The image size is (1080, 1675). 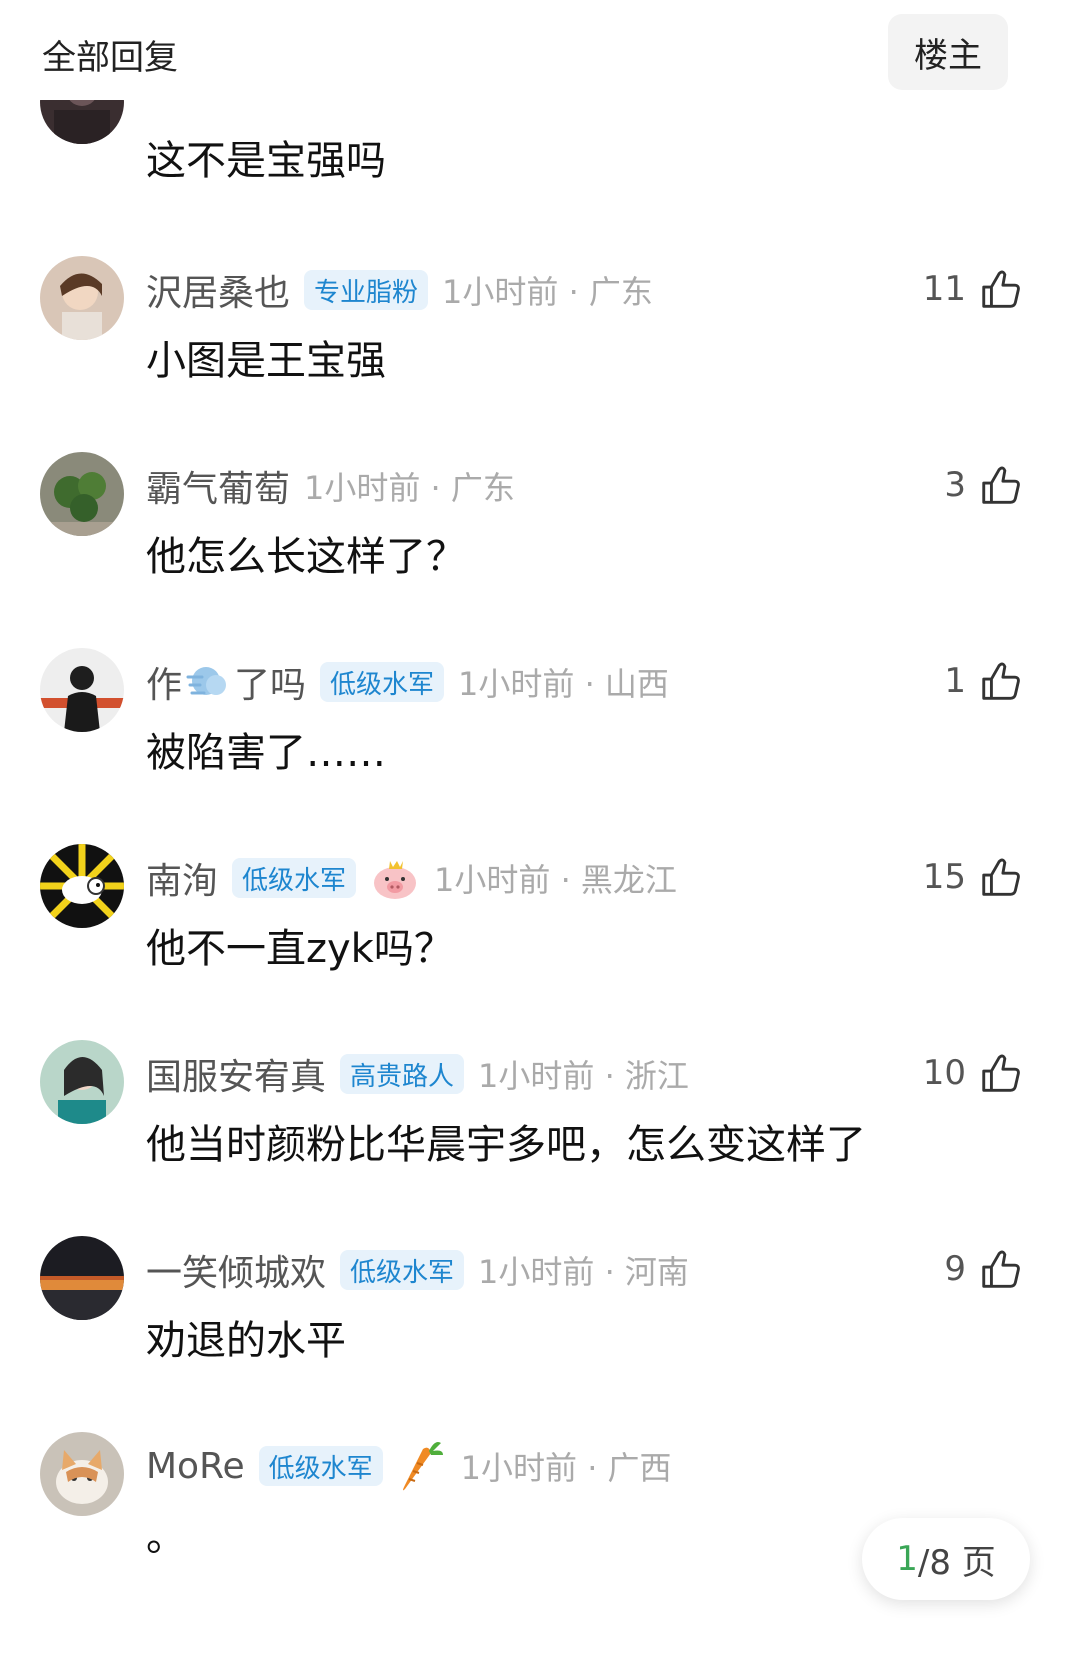 What do you see at coordinates (955, 485) in the screenshot?
I see `like-count: 3` at bounding box center [955, 485].